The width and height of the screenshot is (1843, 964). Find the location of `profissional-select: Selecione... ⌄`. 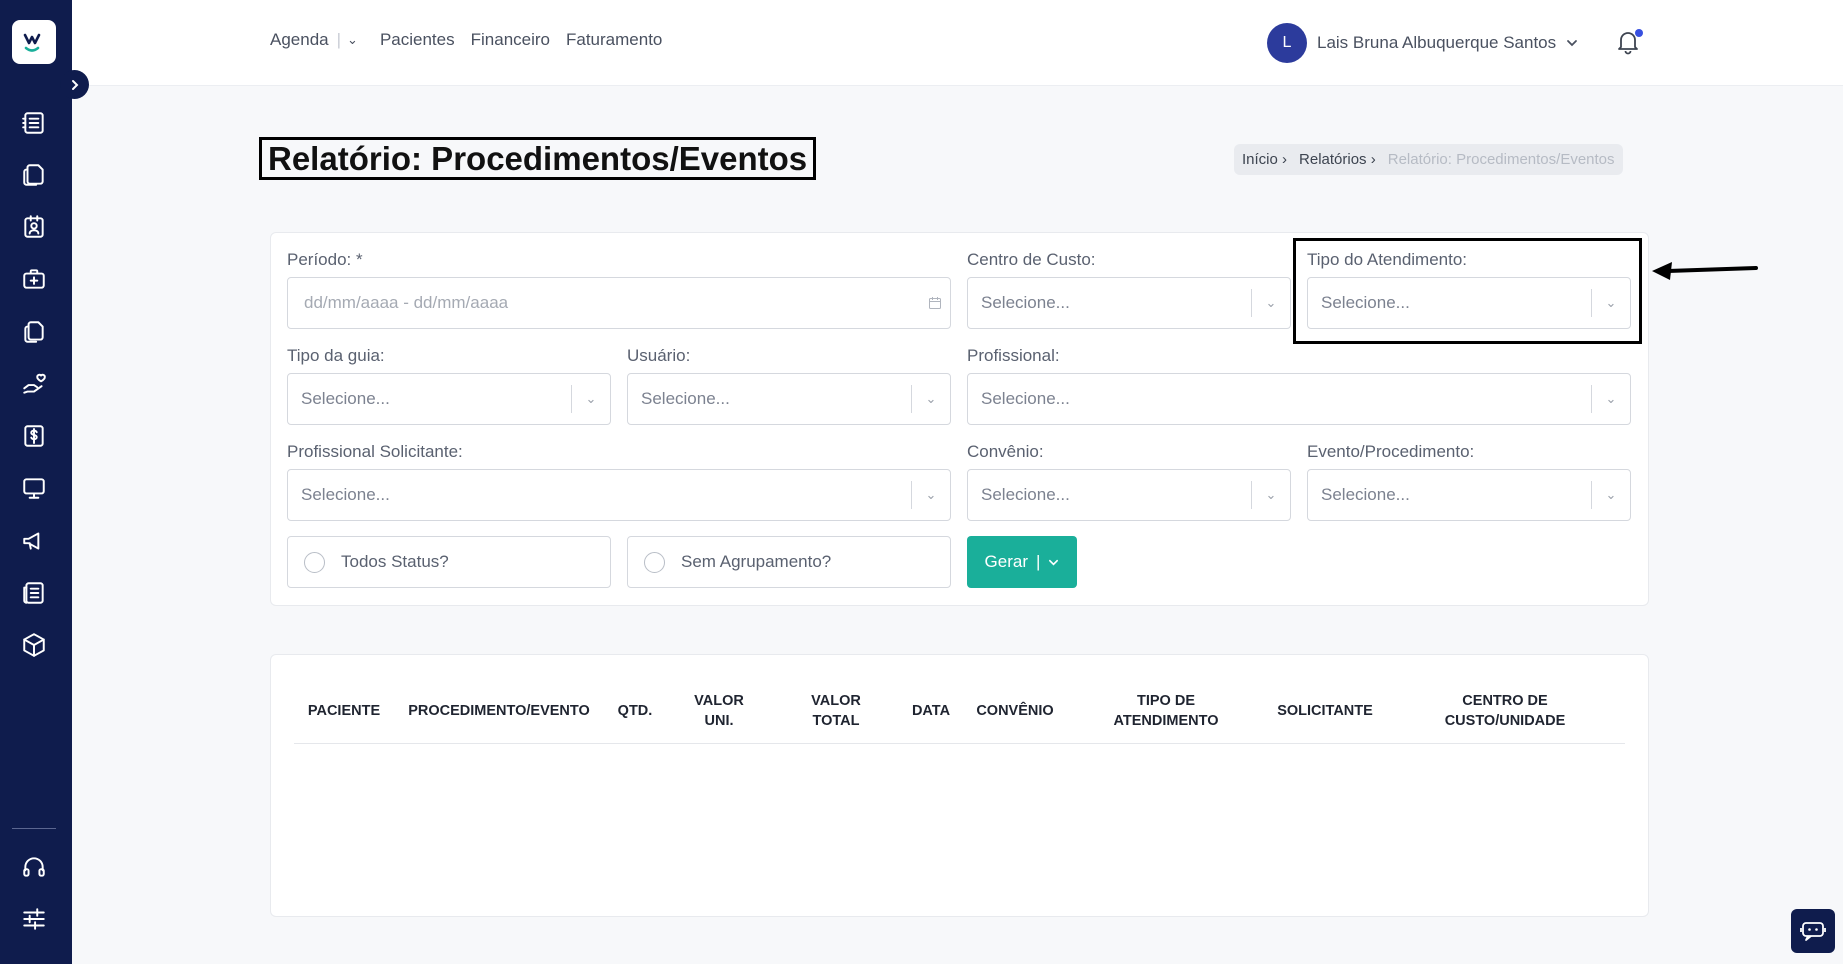

profissional-select: Selecione... ⌄ is located at coordinates (1299, 399).